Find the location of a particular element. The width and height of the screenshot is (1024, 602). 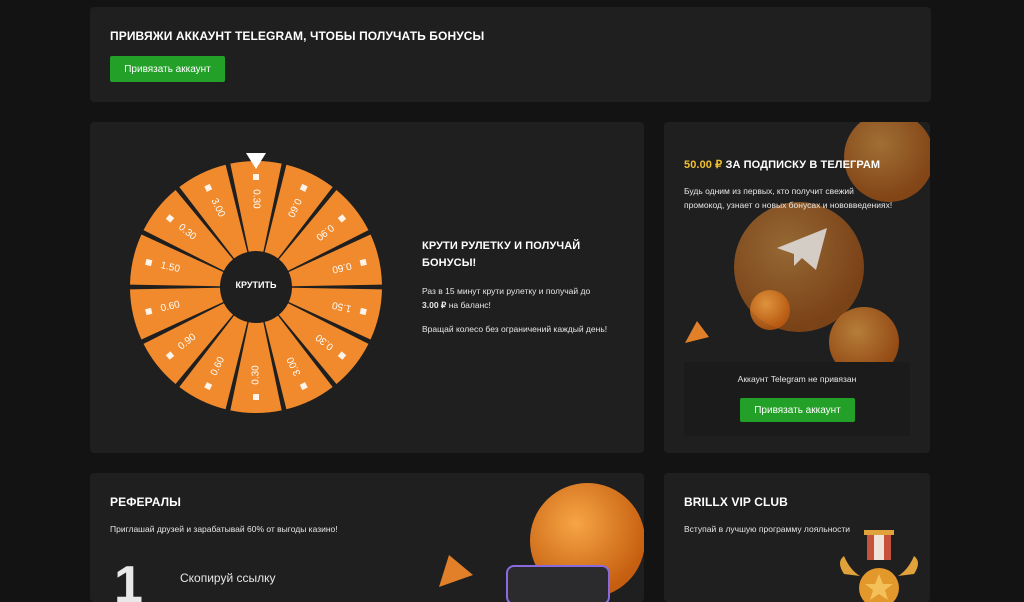

step-label: Скопируй ссылку is located at coordinates (228, 578).